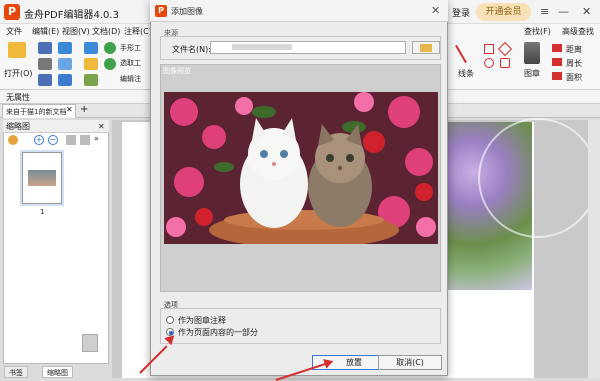 This screenshot has width=600, height=381. Describe the element at coordinates (14, 31) in the screenshot. I see `menu-file: 文件` at that location.